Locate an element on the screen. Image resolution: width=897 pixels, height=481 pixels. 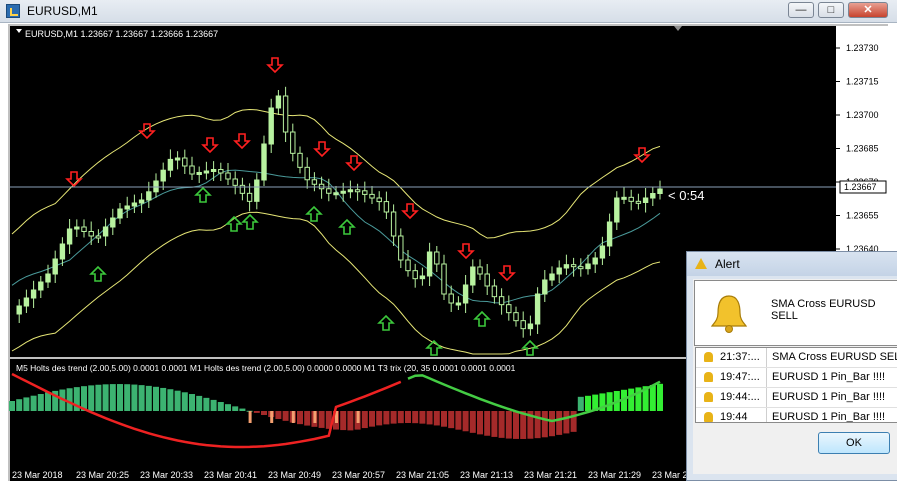
alert-titlebar: Alert is located at coordinates (792, 264).